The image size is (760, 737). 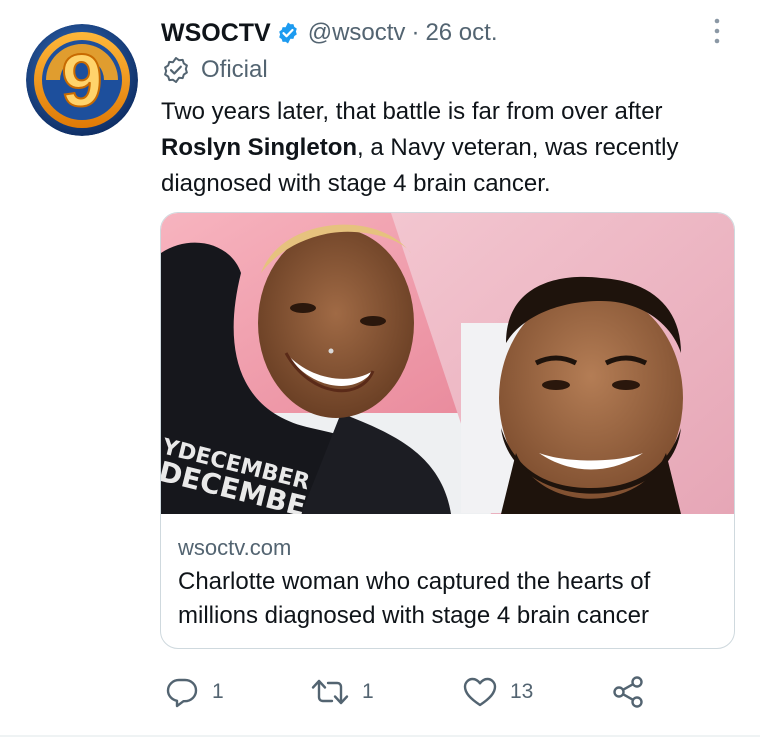 I want to click on tweet-header: WSOCTV @wsoctv · 26 oct., so click(x=329, y=33).